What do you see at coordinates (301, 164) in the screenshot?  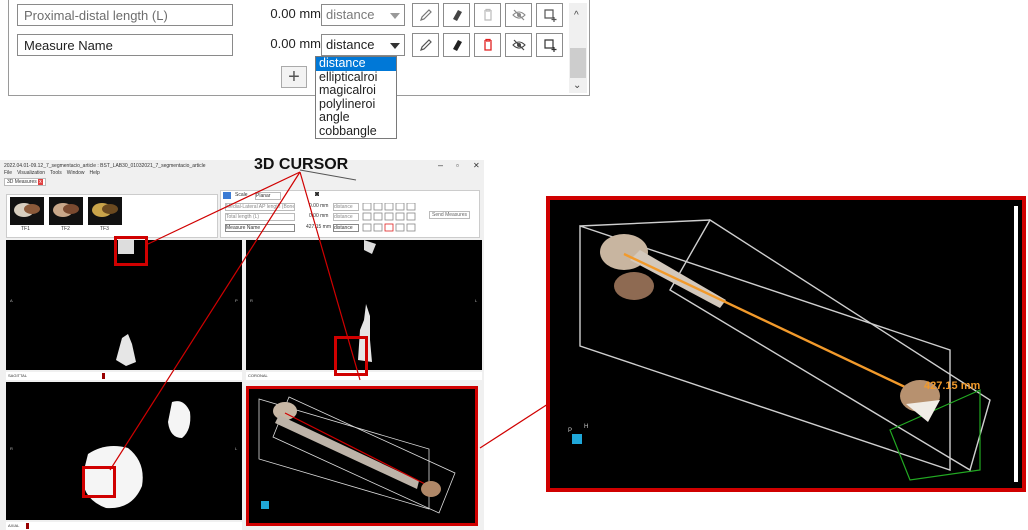 I see `3d-cursor-label: 3D CURSOR` at bounding box center [301, 164].